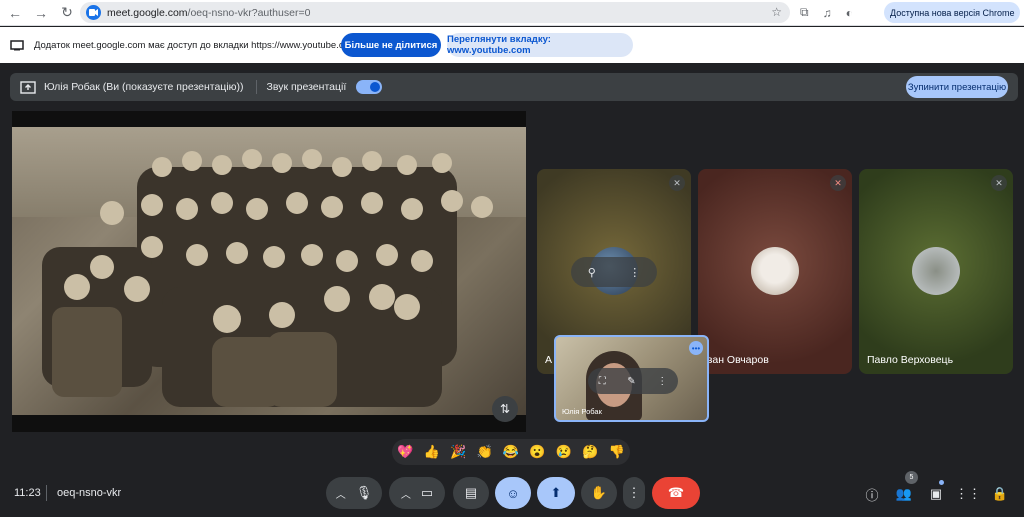 The width and height of the screenshot is (1024, 517). I want to click on people-icon: 👥, so click(904, 493).